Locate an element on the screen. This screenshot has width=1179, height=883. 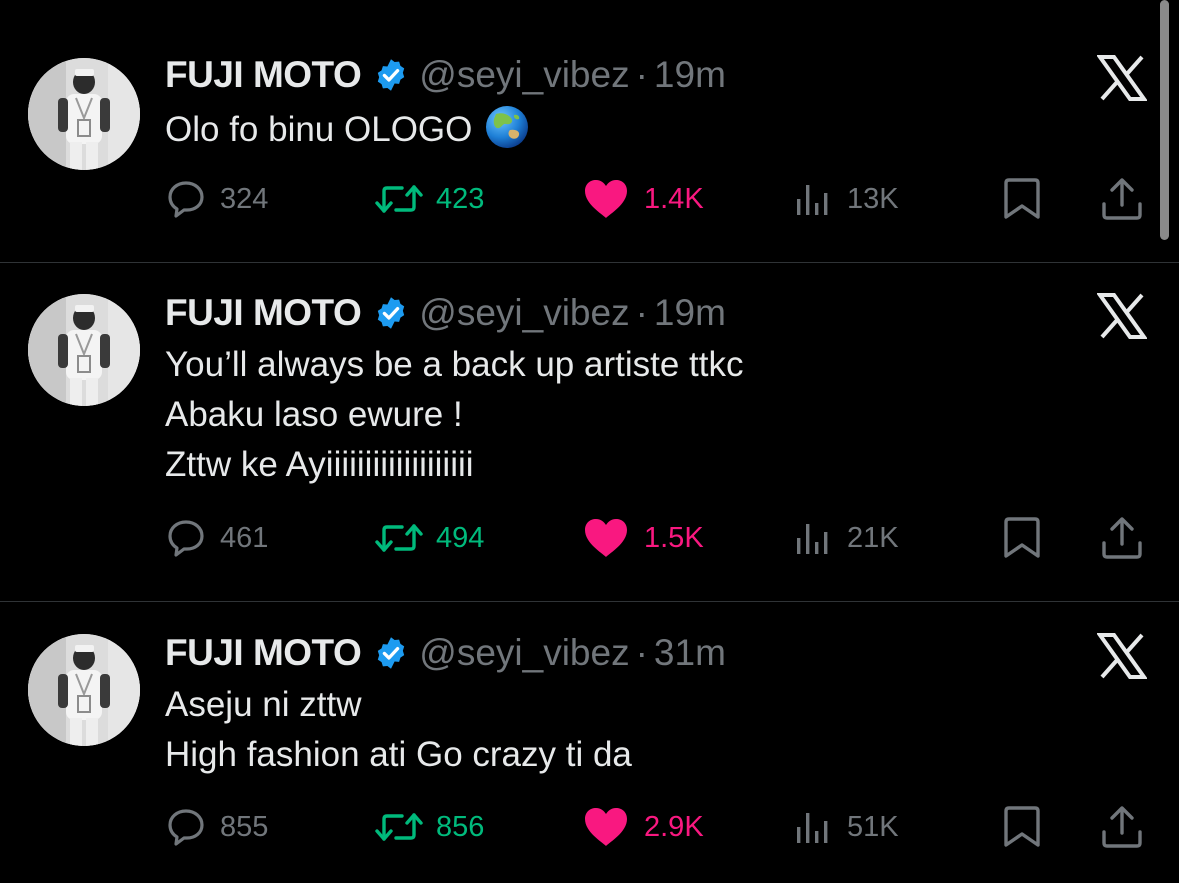
tweet-text-line: Olo fo binu OLOGO is located at coordinates (615, 129).